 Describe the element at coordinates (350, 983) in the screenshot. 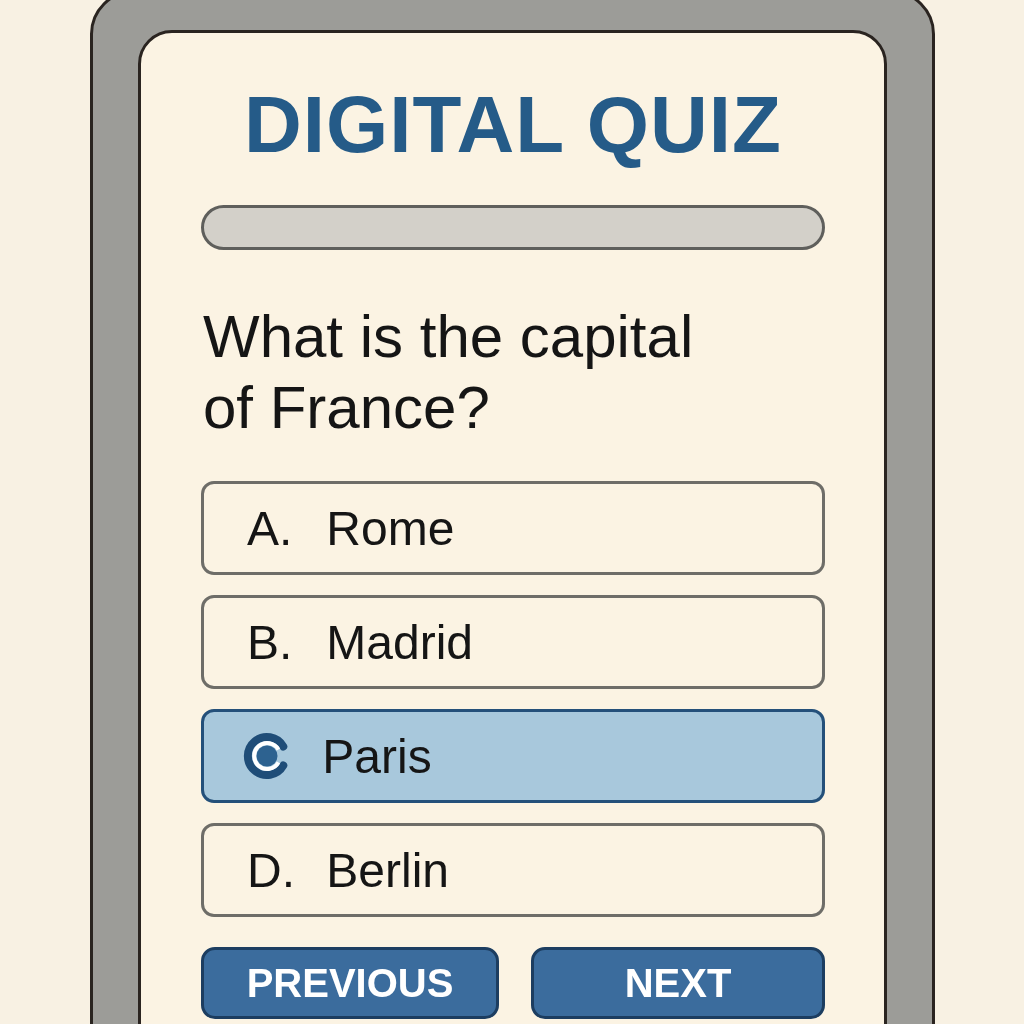

I see `nav-button: PREVIOUS` at that location.